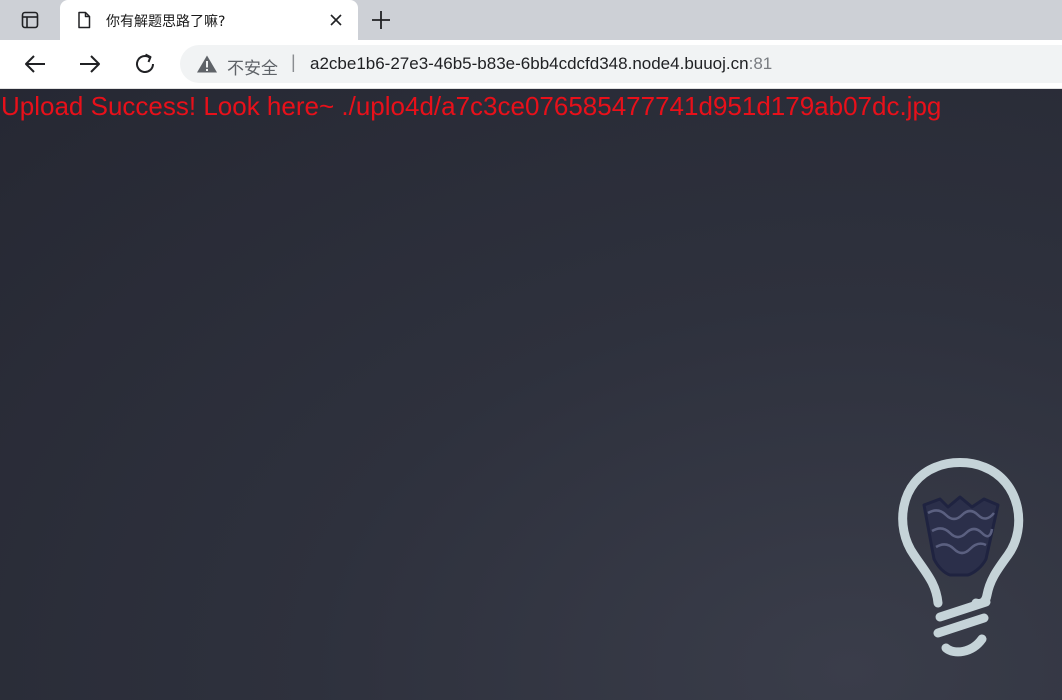 This screenshot has width=1062, height=700. I want to click on url-port: :81, so click(760, 63).